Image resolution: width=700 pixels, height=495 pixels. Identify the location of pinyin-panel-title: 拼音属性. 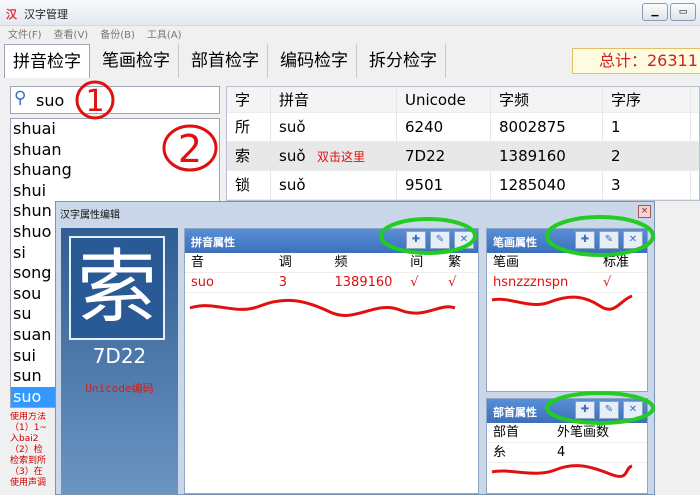
(213, 242).